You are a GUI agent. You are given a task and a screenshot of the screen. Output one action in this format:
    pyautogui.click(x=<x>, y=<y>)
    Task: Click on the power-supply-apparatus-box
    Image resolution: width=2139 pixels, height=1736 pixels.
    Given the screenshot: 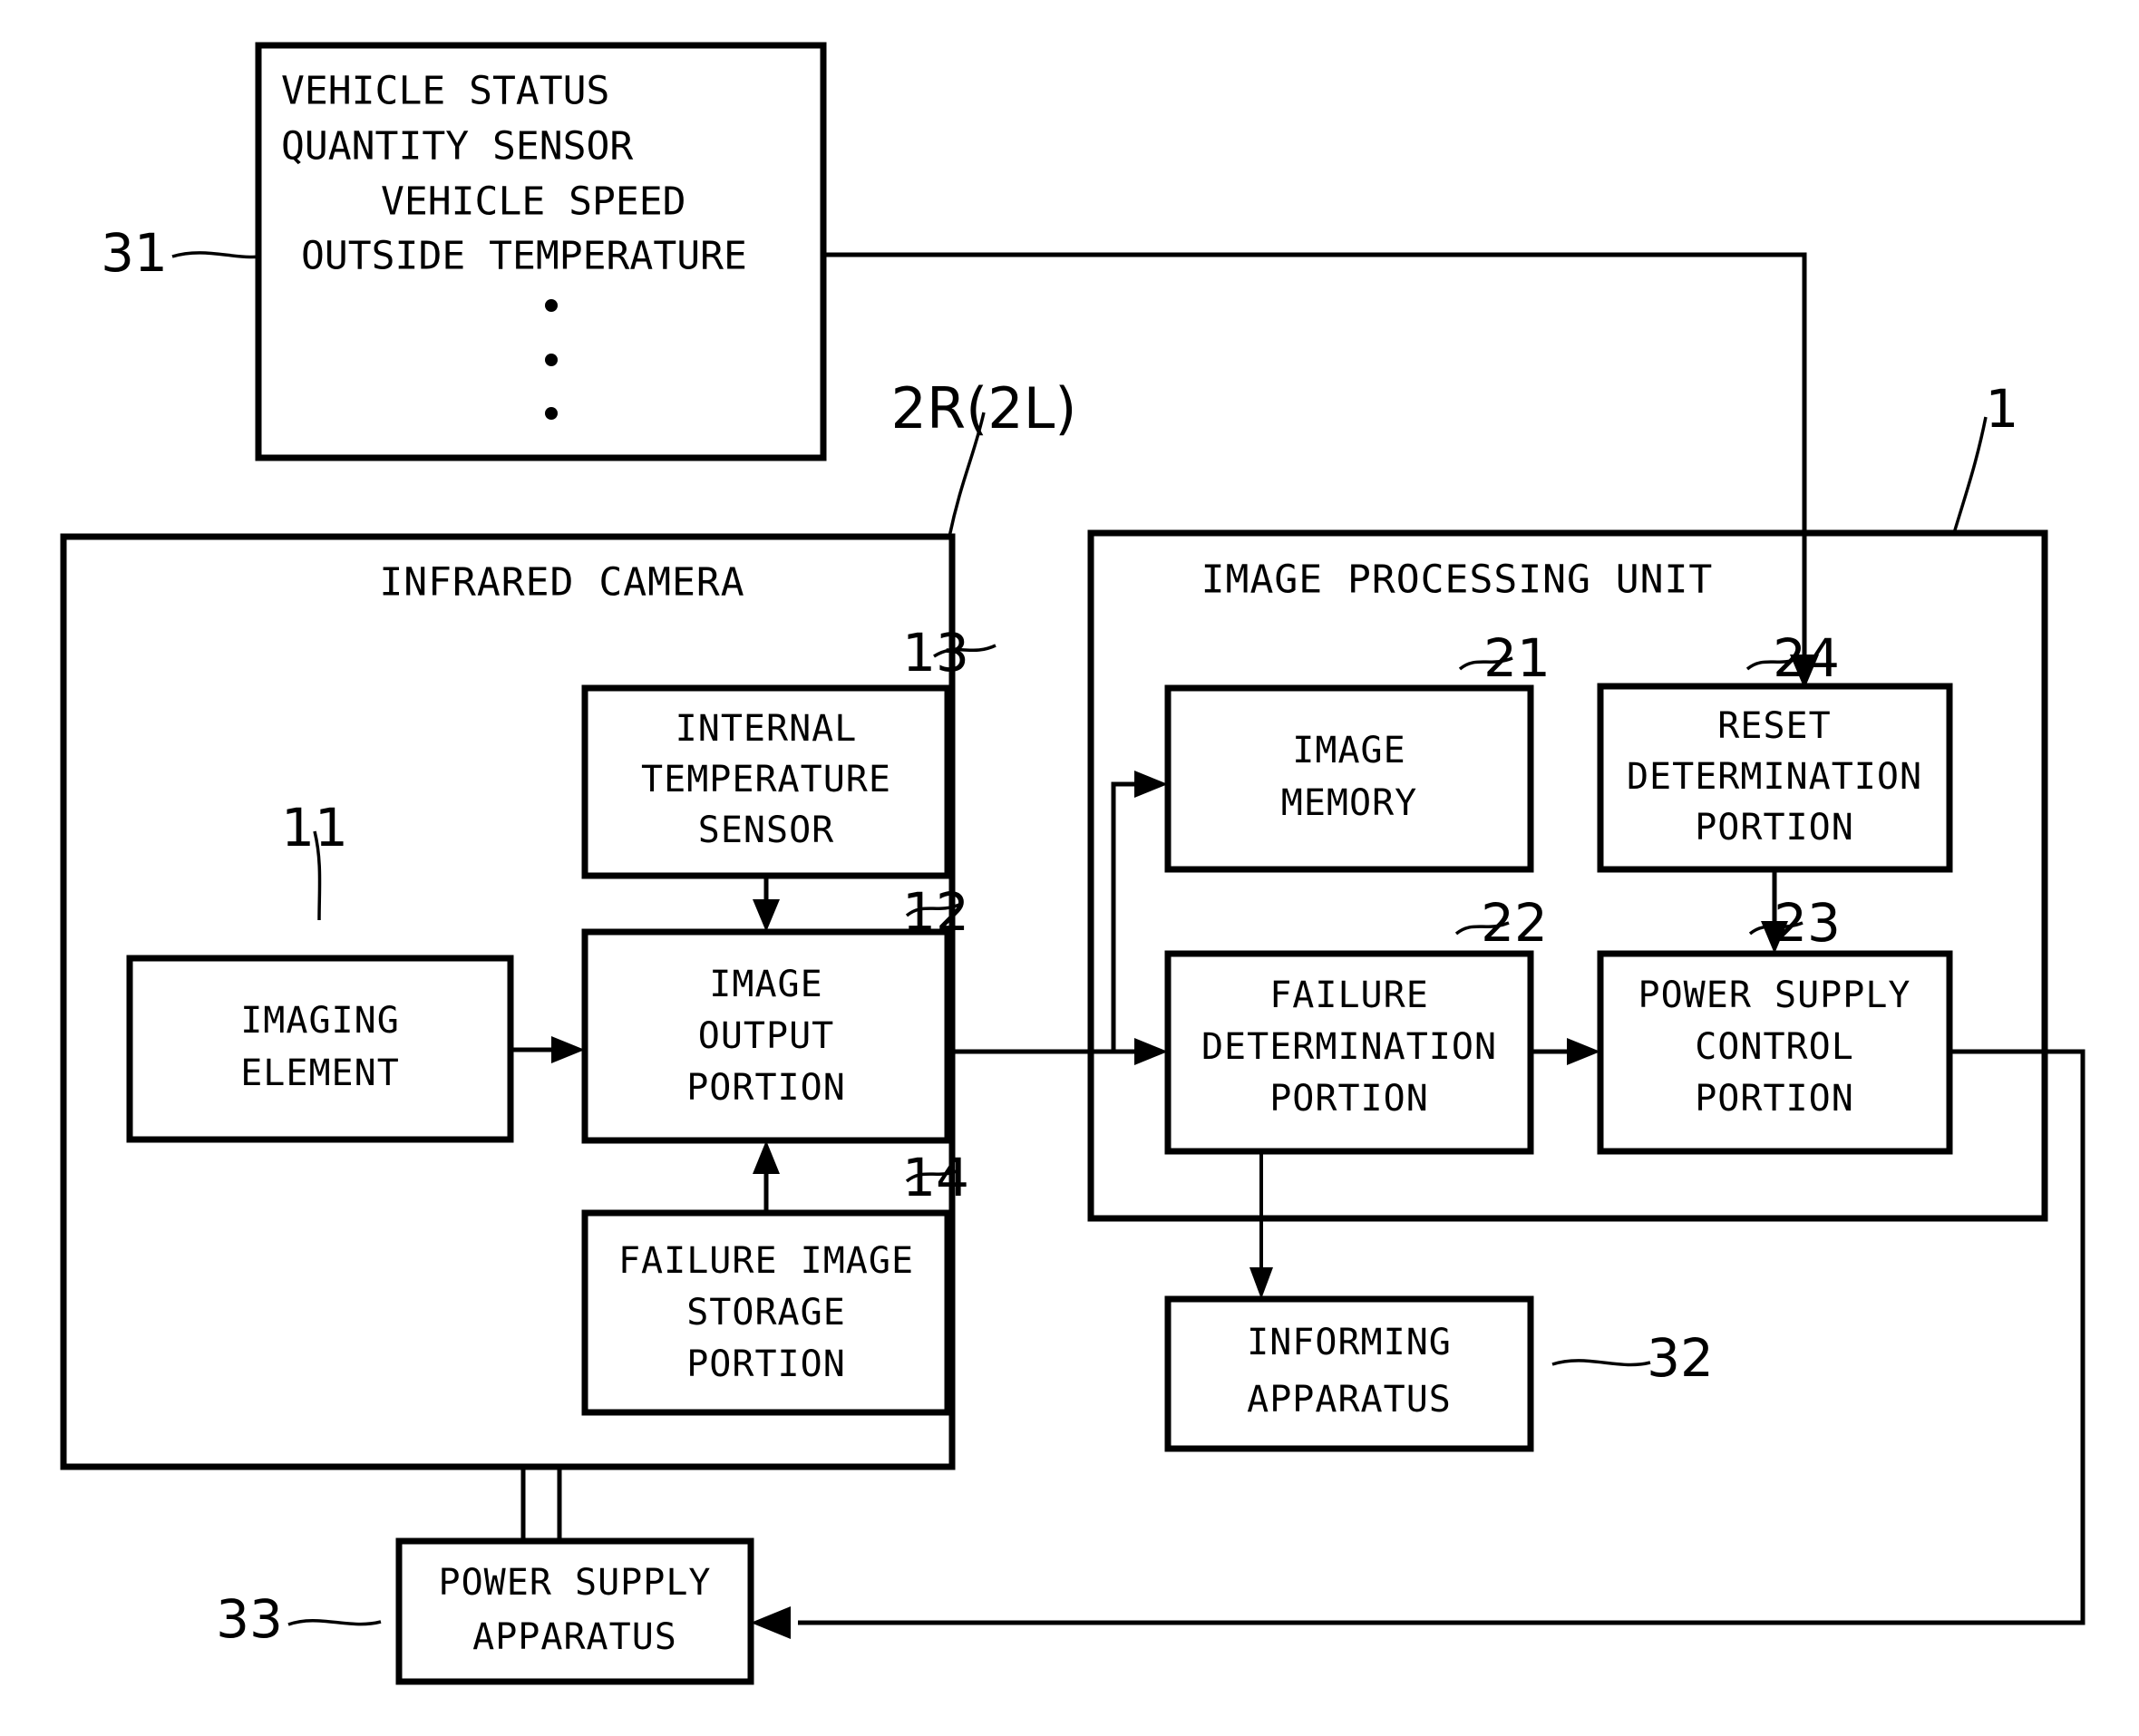 What is the action you would take?
    pyautogui.click(x=574, y=1611)
    